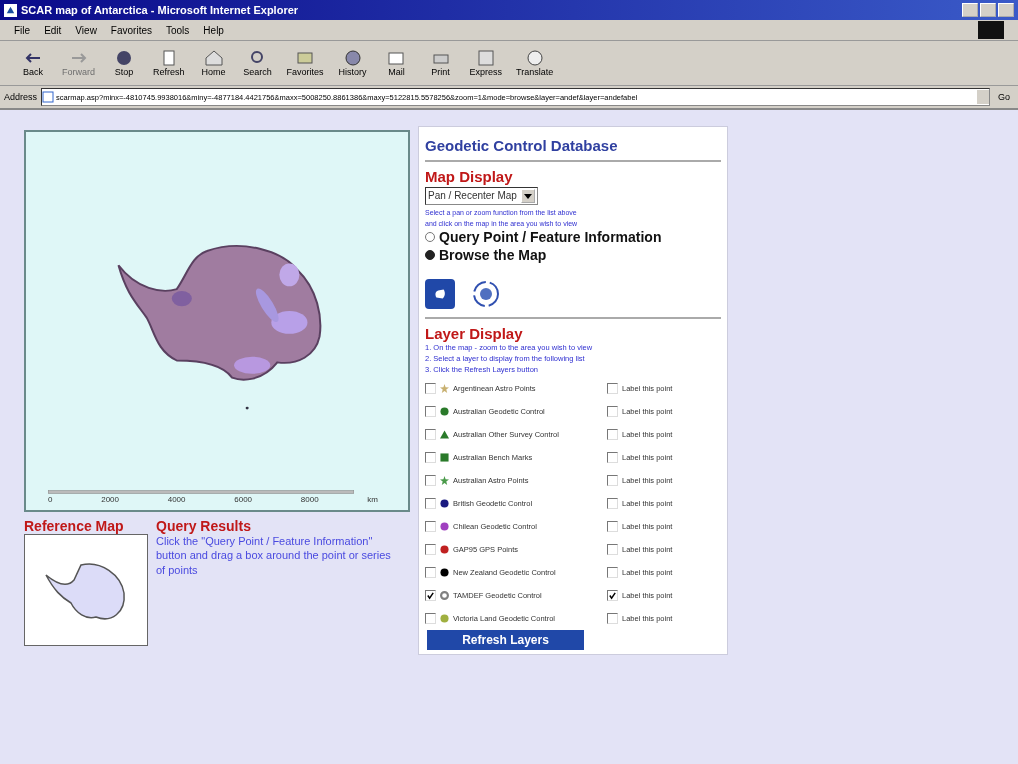  What do you see at coordinates (970, 10) in the screenshot?
I see `minimize-button` at bounding box center [970, 10].